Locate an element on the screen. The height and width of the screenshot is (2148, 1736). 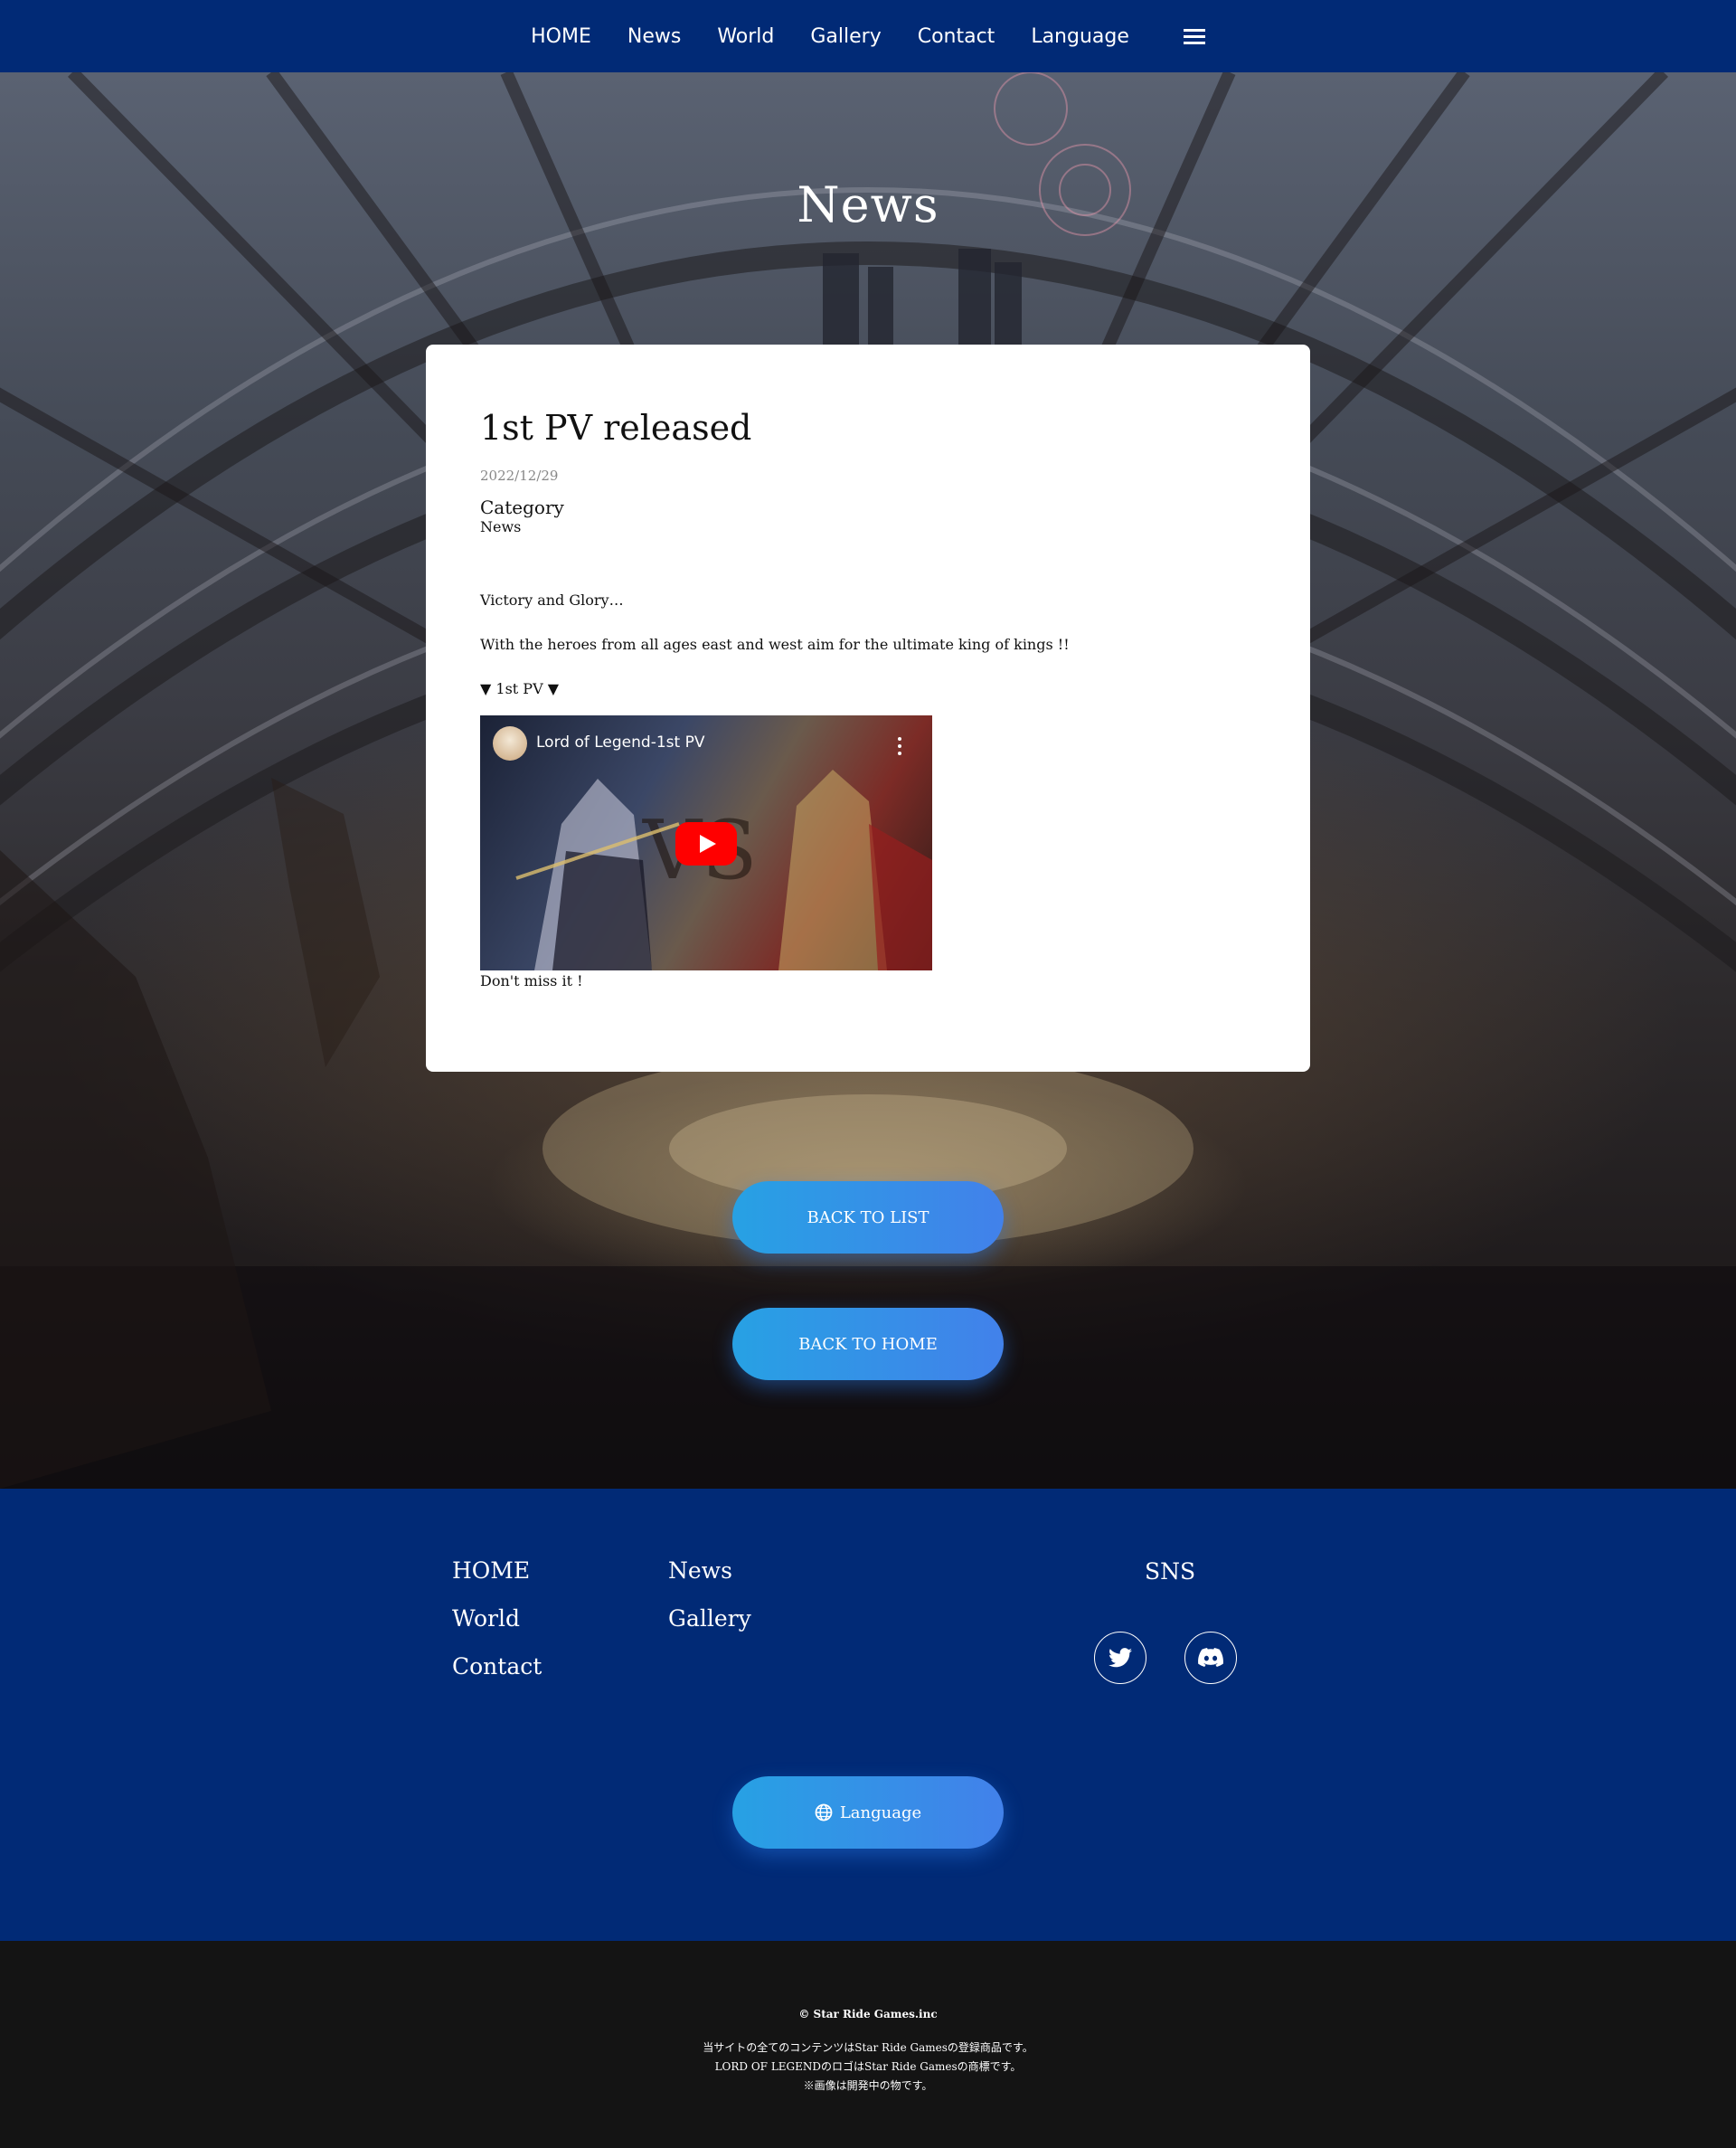
nav-contact: Contact is located at coordinates (957, 36).